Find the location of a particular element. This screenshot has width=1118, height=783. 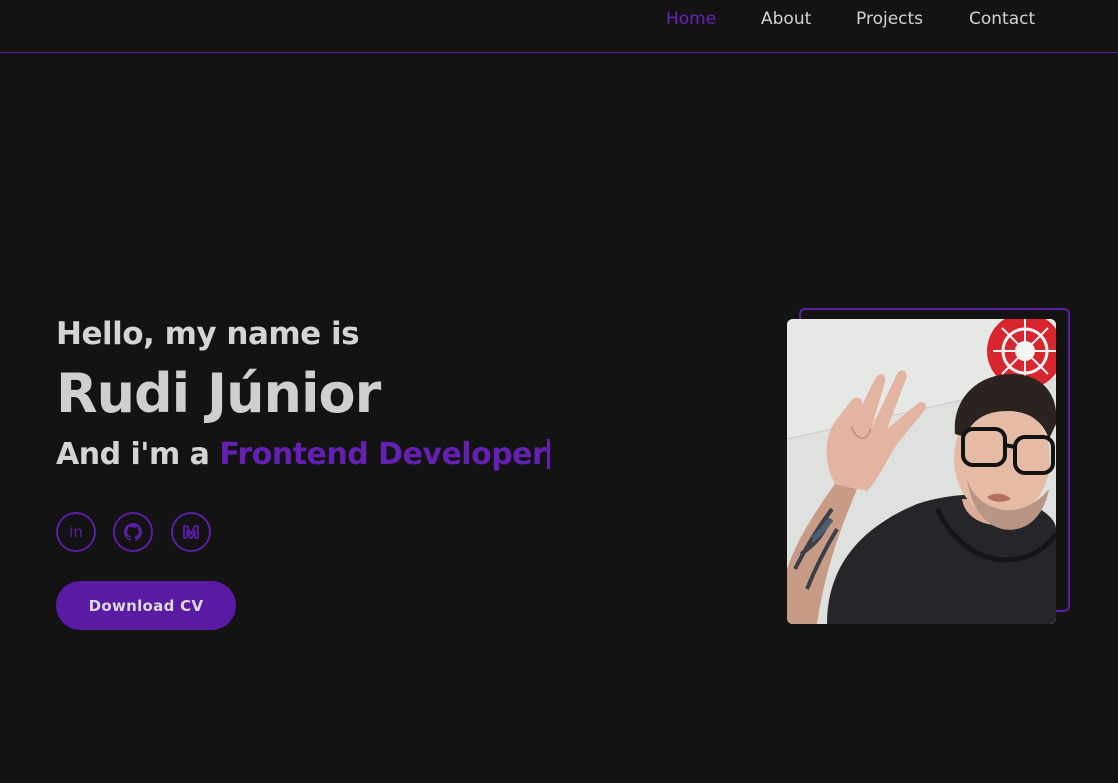

hero-role-highlight: Frontend Developer is located at coordinates (383, 454).